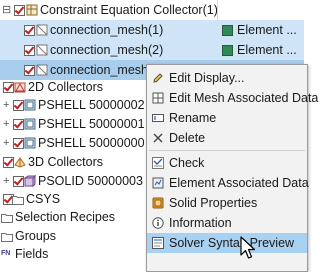 The image size is (320, 272). Describe the element at coordinates (20, 162) in the screenshot. I see `3d-collector-icon` at that location.